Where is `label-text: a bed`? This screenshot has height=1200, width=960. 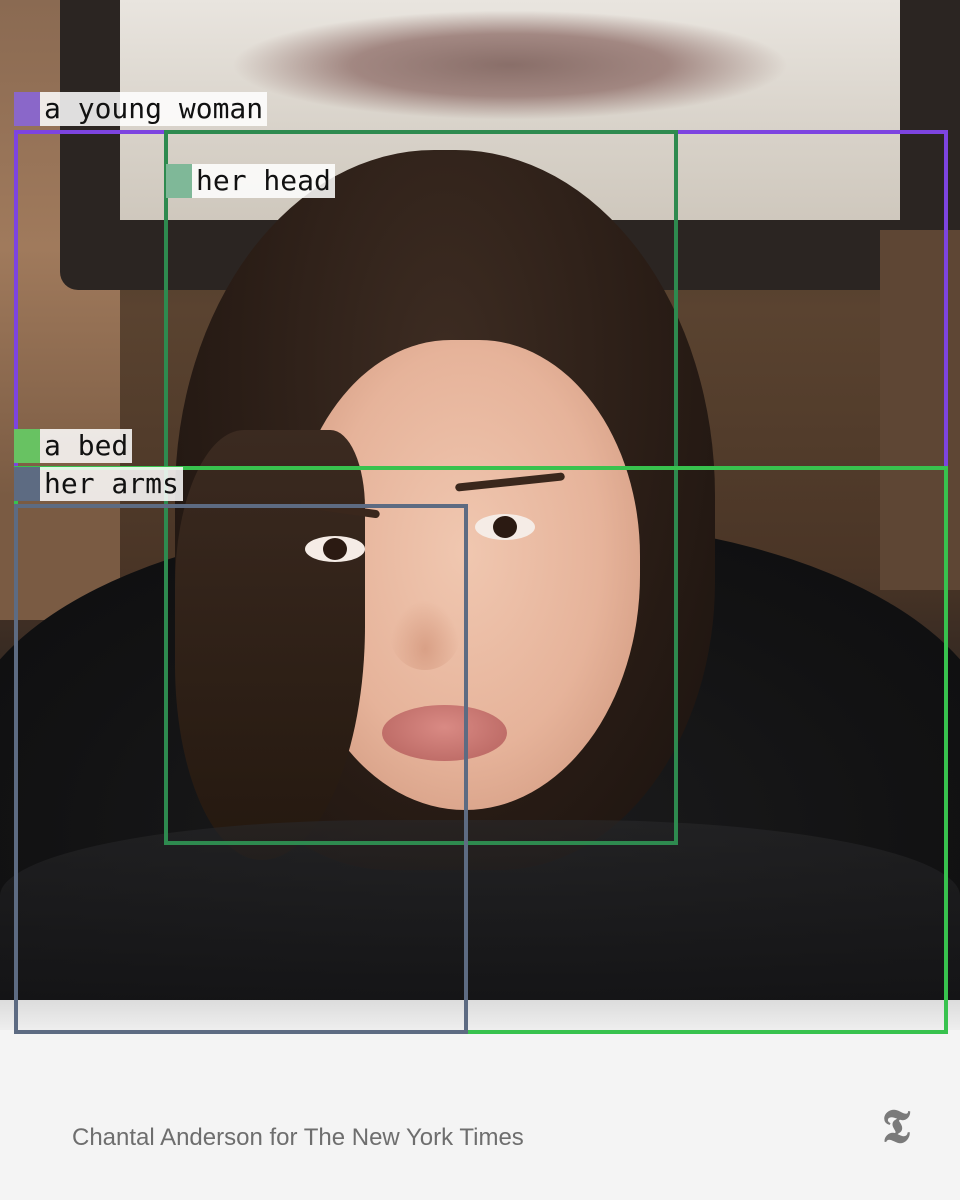
label-text: a bed is located at coordinates (86, 446).